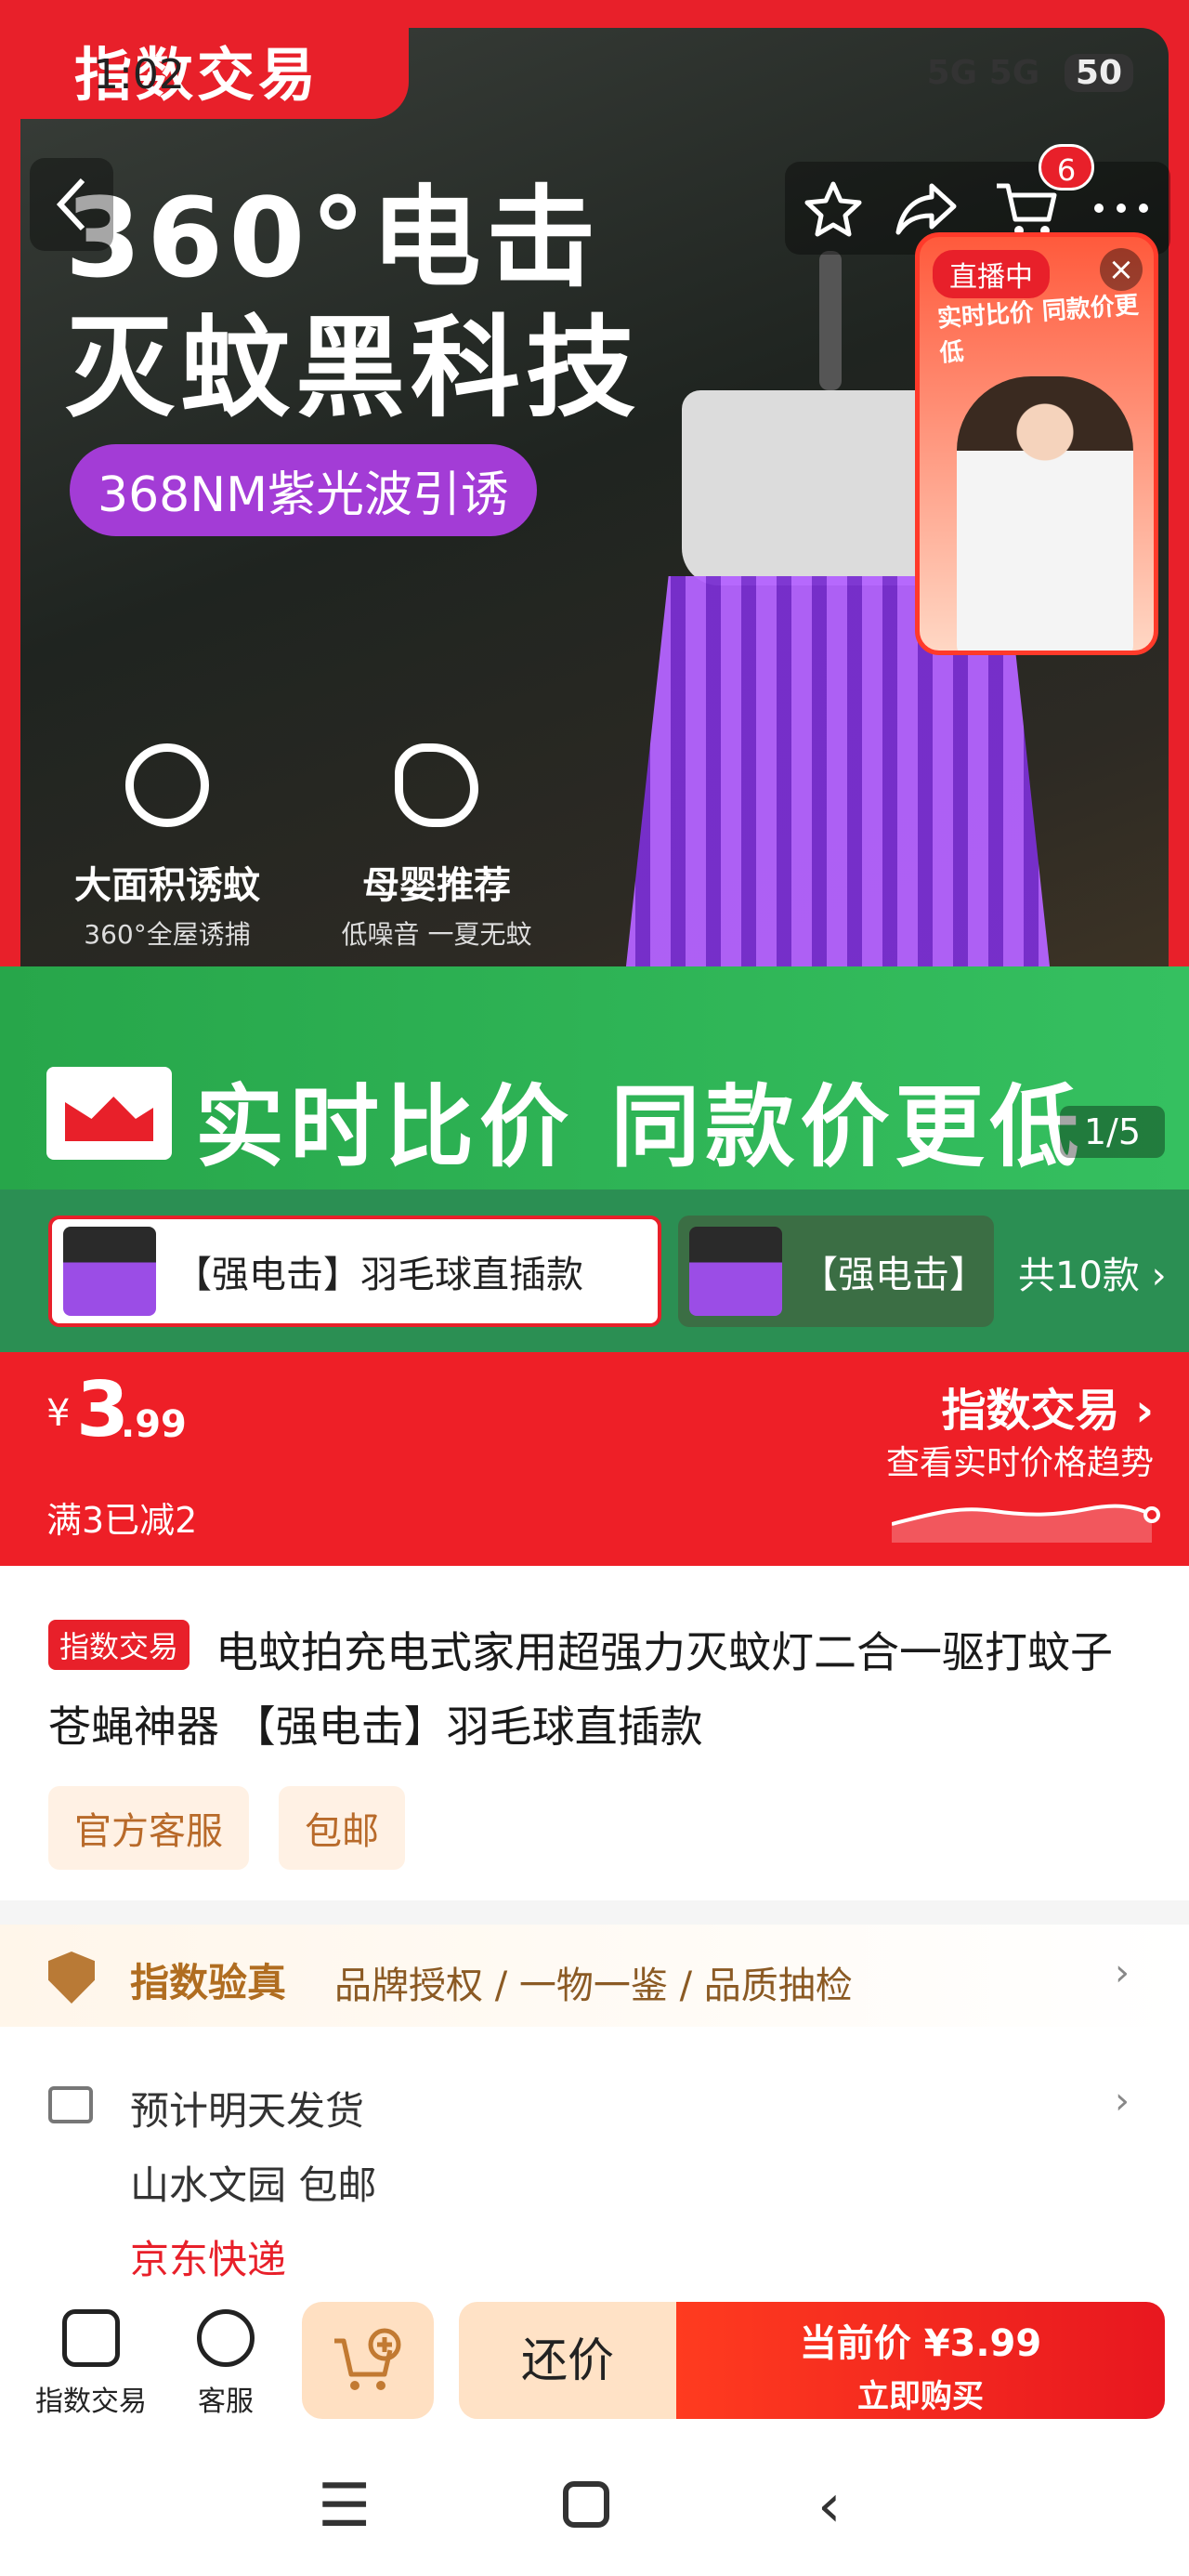 The image size is (1189, 2576). What do you see at coordinates (831, 320) in the screenshot?
I see `lamp-cord-graphic` at bounding box center [831, 320].